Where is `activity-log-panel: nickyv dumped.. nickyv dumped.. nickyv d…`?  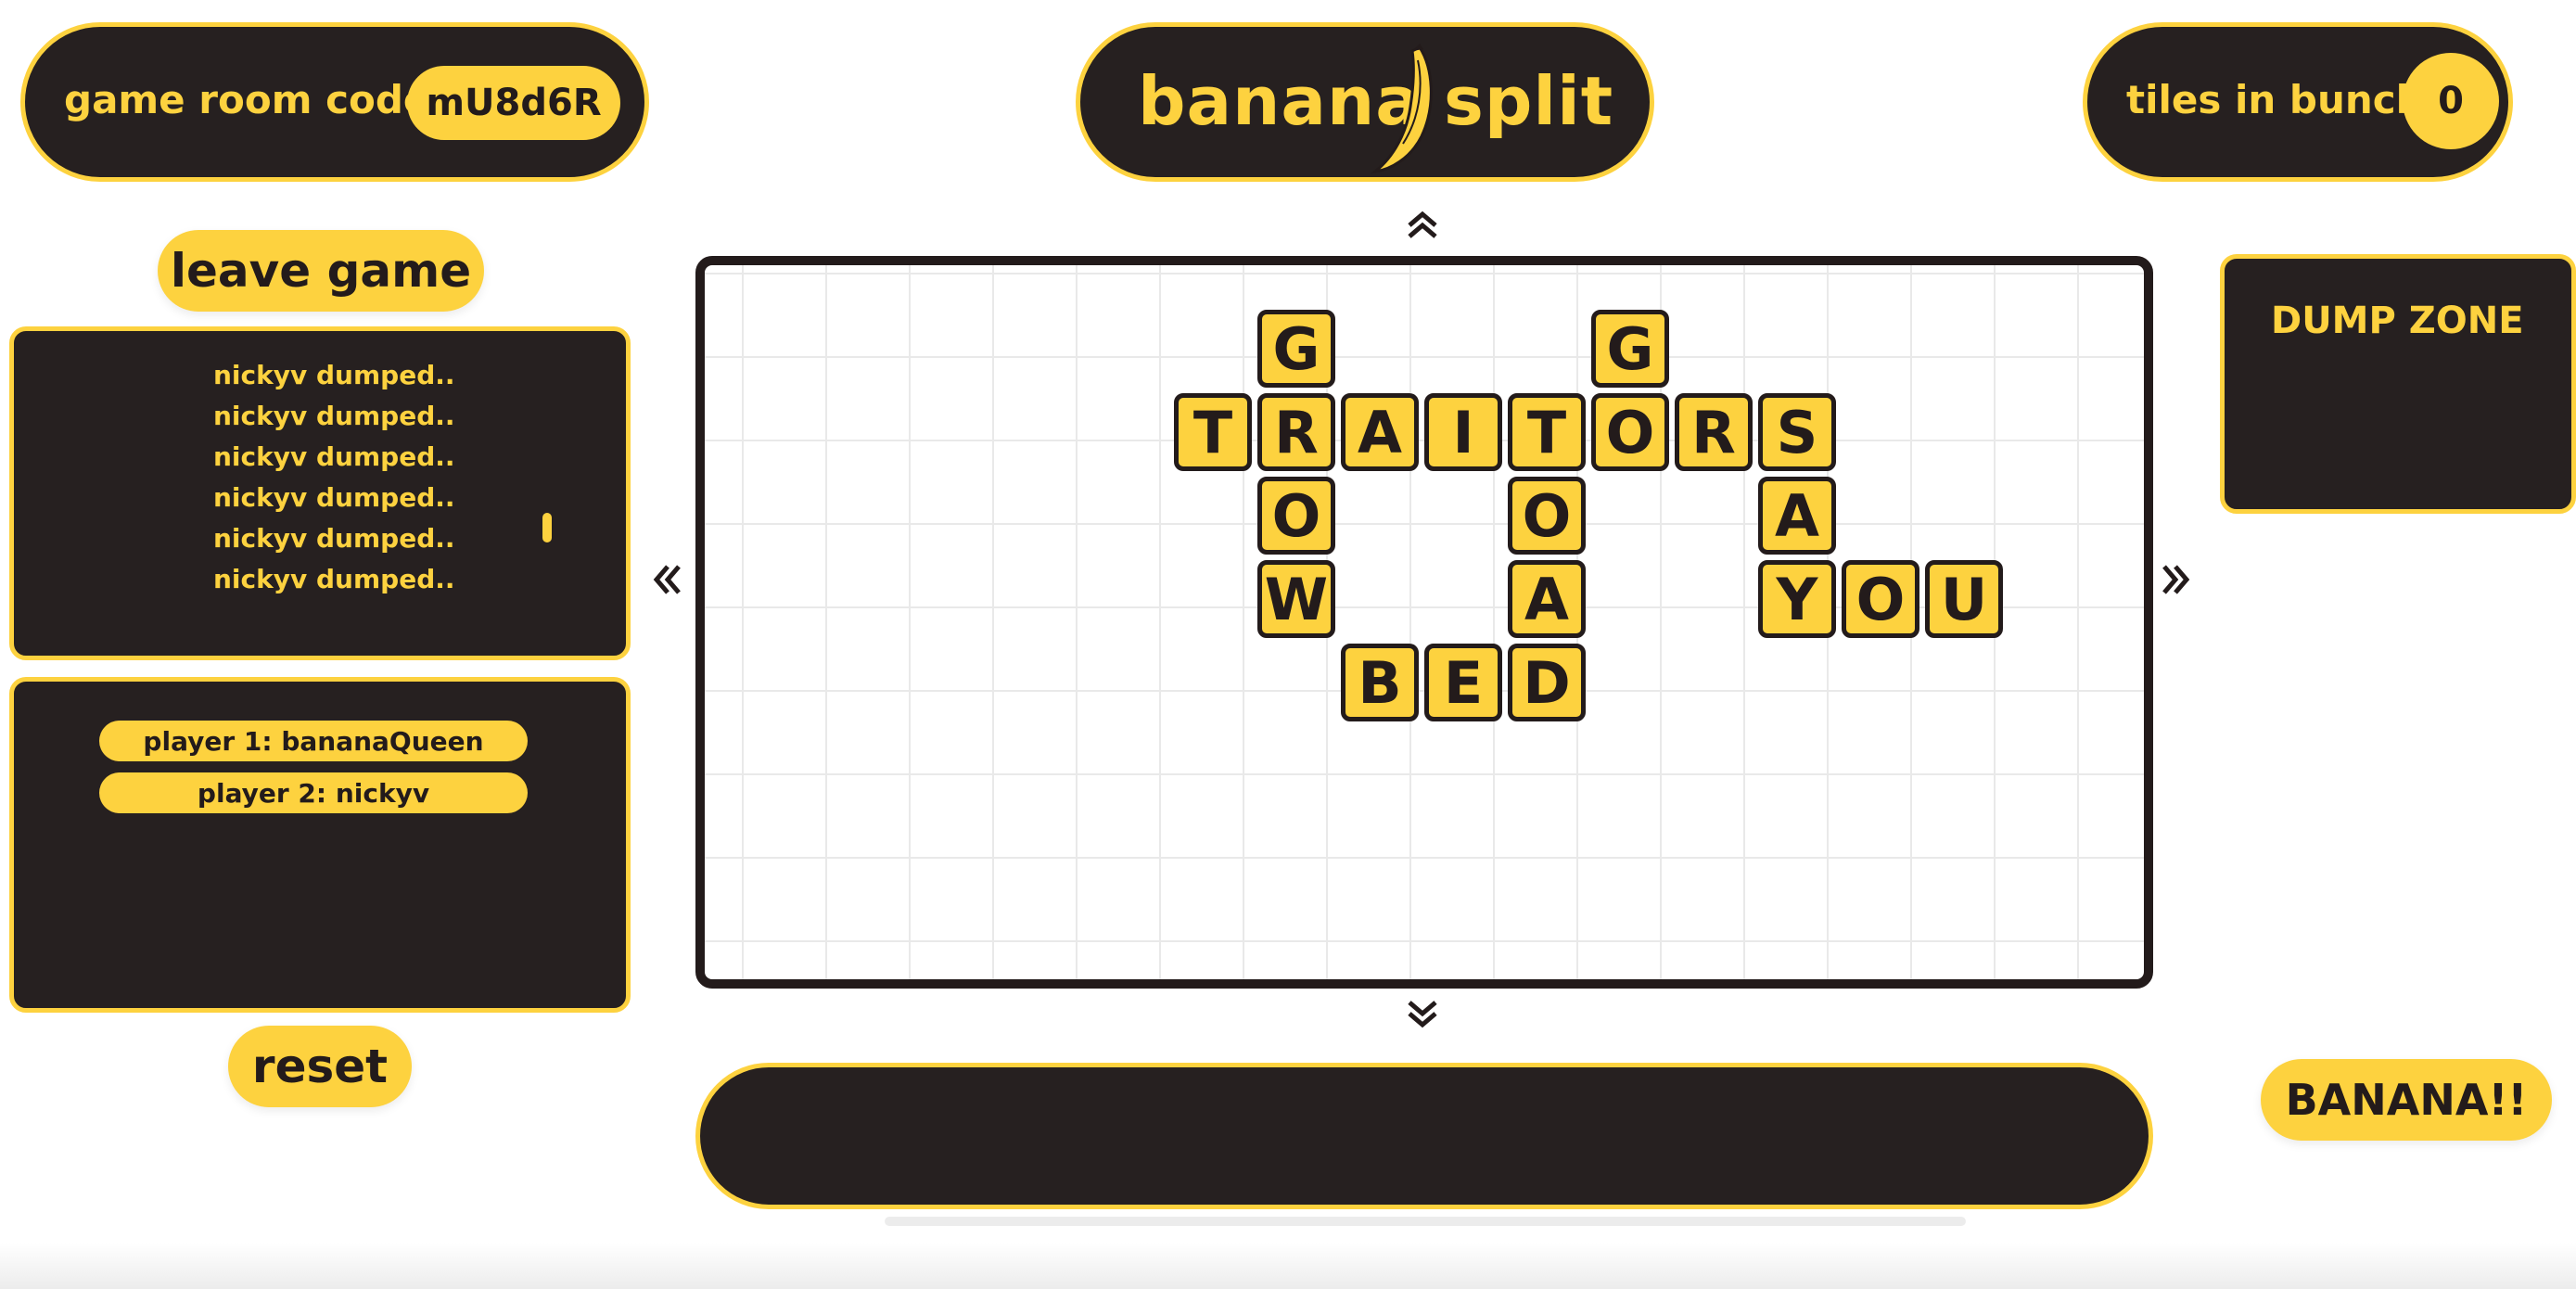
activity-log-panel: nickyv dumped.. nickyv dumped.. nickyv d… is located at coordinates (320, 493).